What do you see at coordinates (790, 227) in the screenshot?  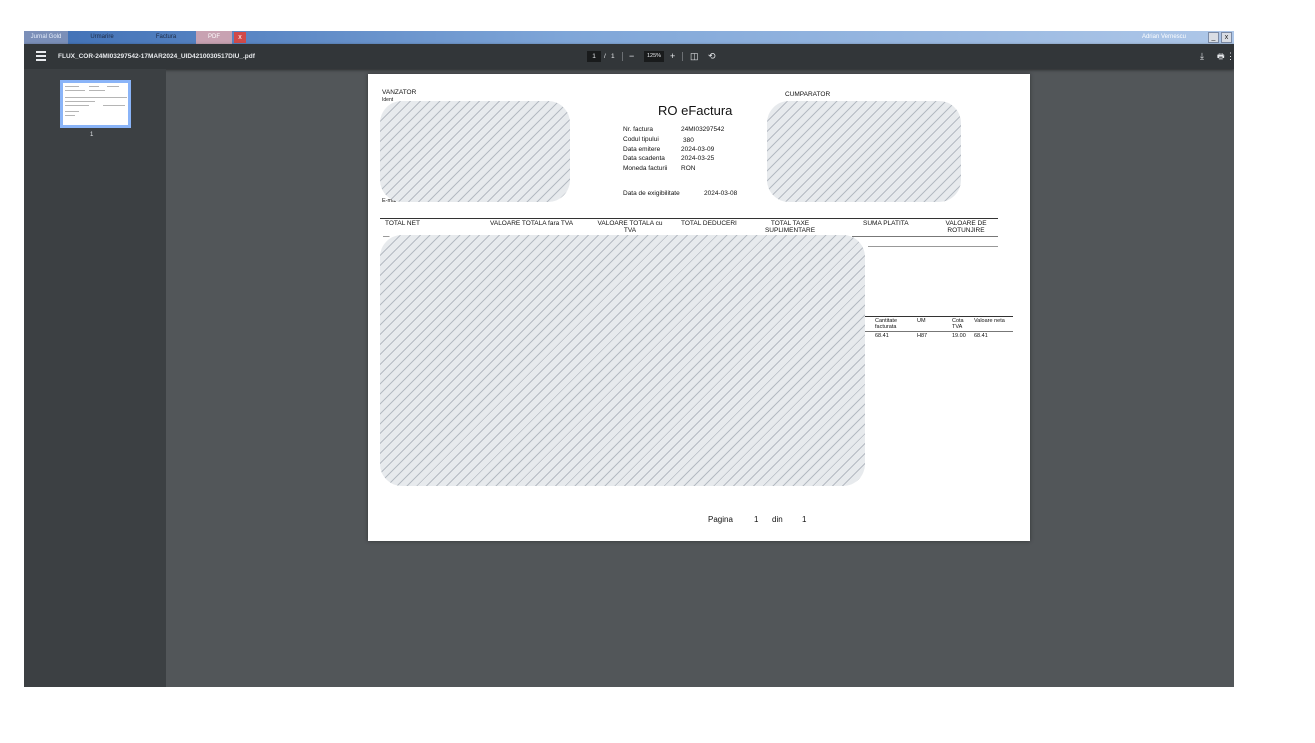 I see `totals-header: TOTAL TAXE SUPLIMENTARE` at bounding box center [790, 227].